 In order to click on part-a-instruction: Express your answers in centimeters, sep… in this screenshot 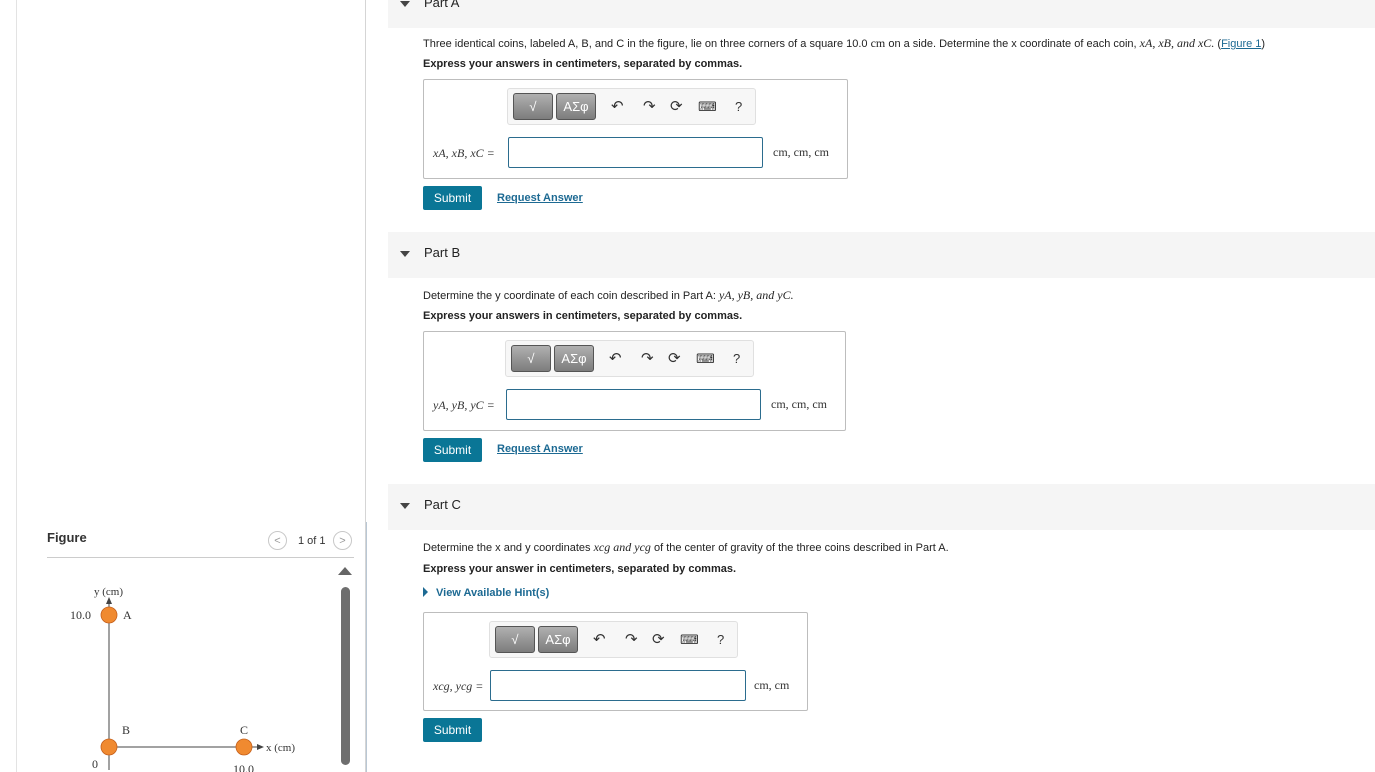, I will do `click(583, 64)`.